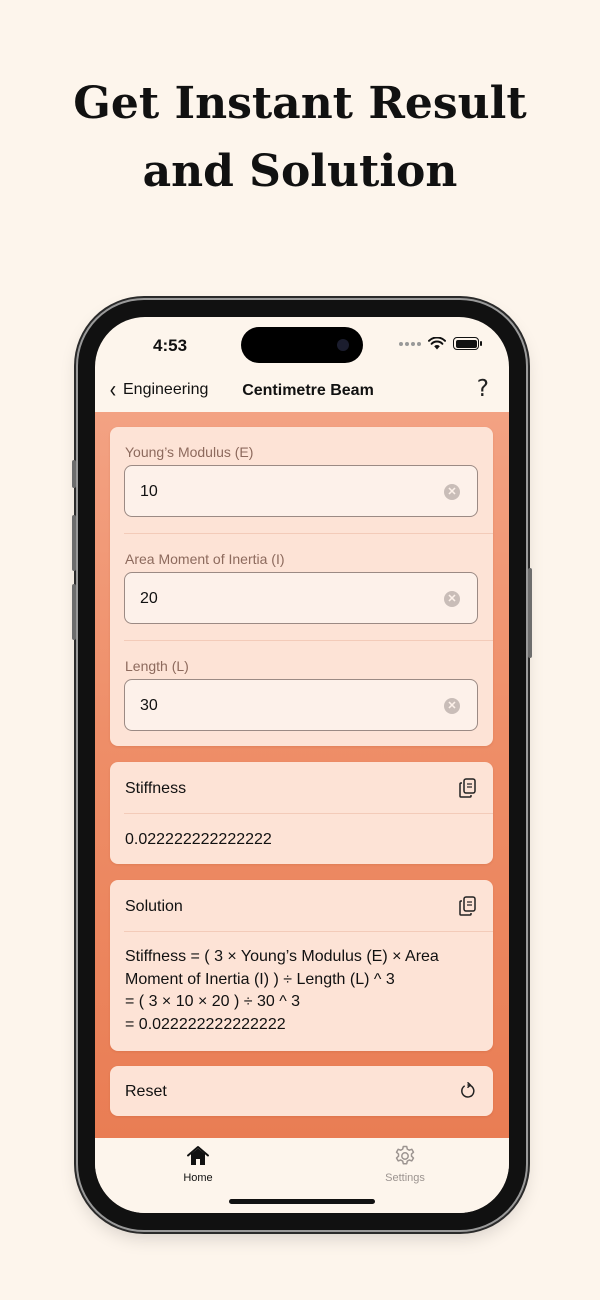  What do you see at coordinates (260, 979) in the screenshot?
I see `solution-line: Moment of Inertia (I) ) ÷ Length (L) ^ 3` at bounding box center [260, 979].